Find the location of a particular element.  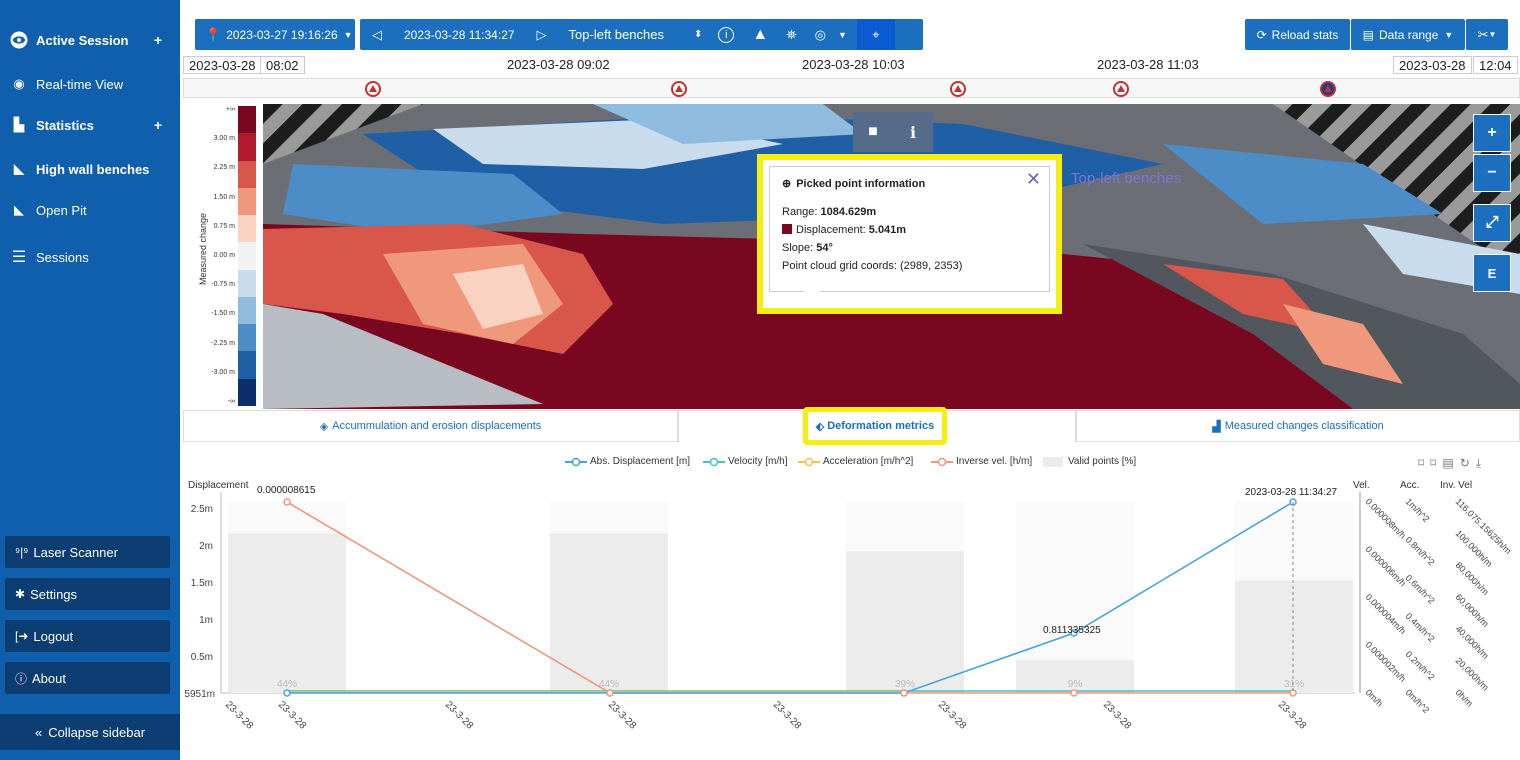

valid-points-bar is located at coordinates (287, 613).